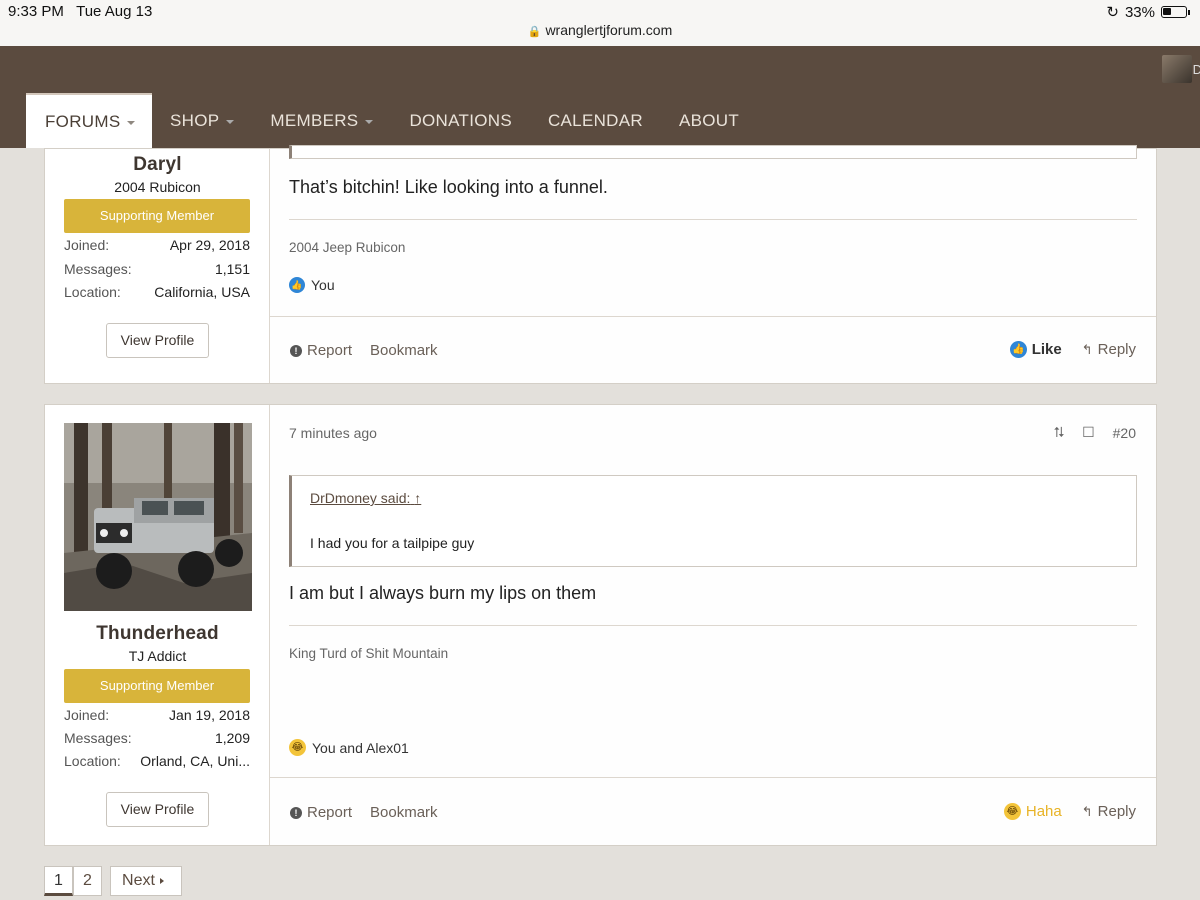  What do you see at coordinates (92, 761) in the screenshot?
I see `location-label: Location:` at bounding box center [92, 761].